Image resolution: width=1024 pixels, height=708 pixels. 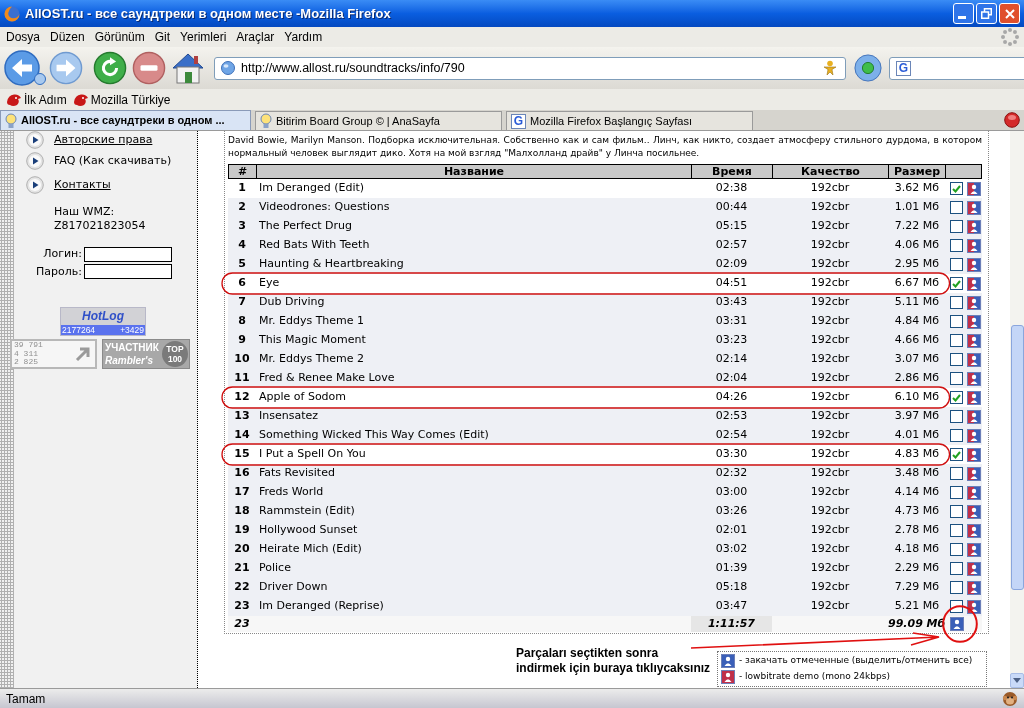 I want to click on browser-tab: G Mozilla Firefox Başlangıç Sayfası, so click(x=629, y=120).